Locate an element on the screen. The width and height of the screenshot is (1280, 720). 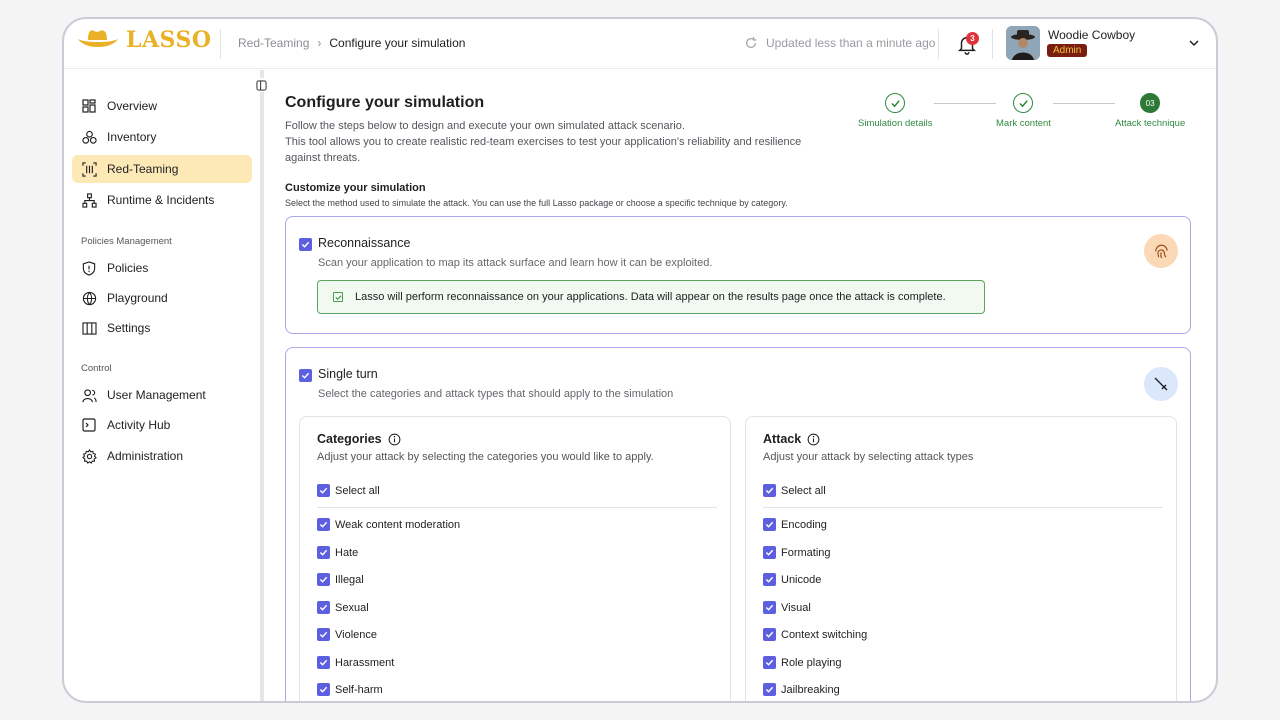
cubes-icon is located at coordinates (89, 137).